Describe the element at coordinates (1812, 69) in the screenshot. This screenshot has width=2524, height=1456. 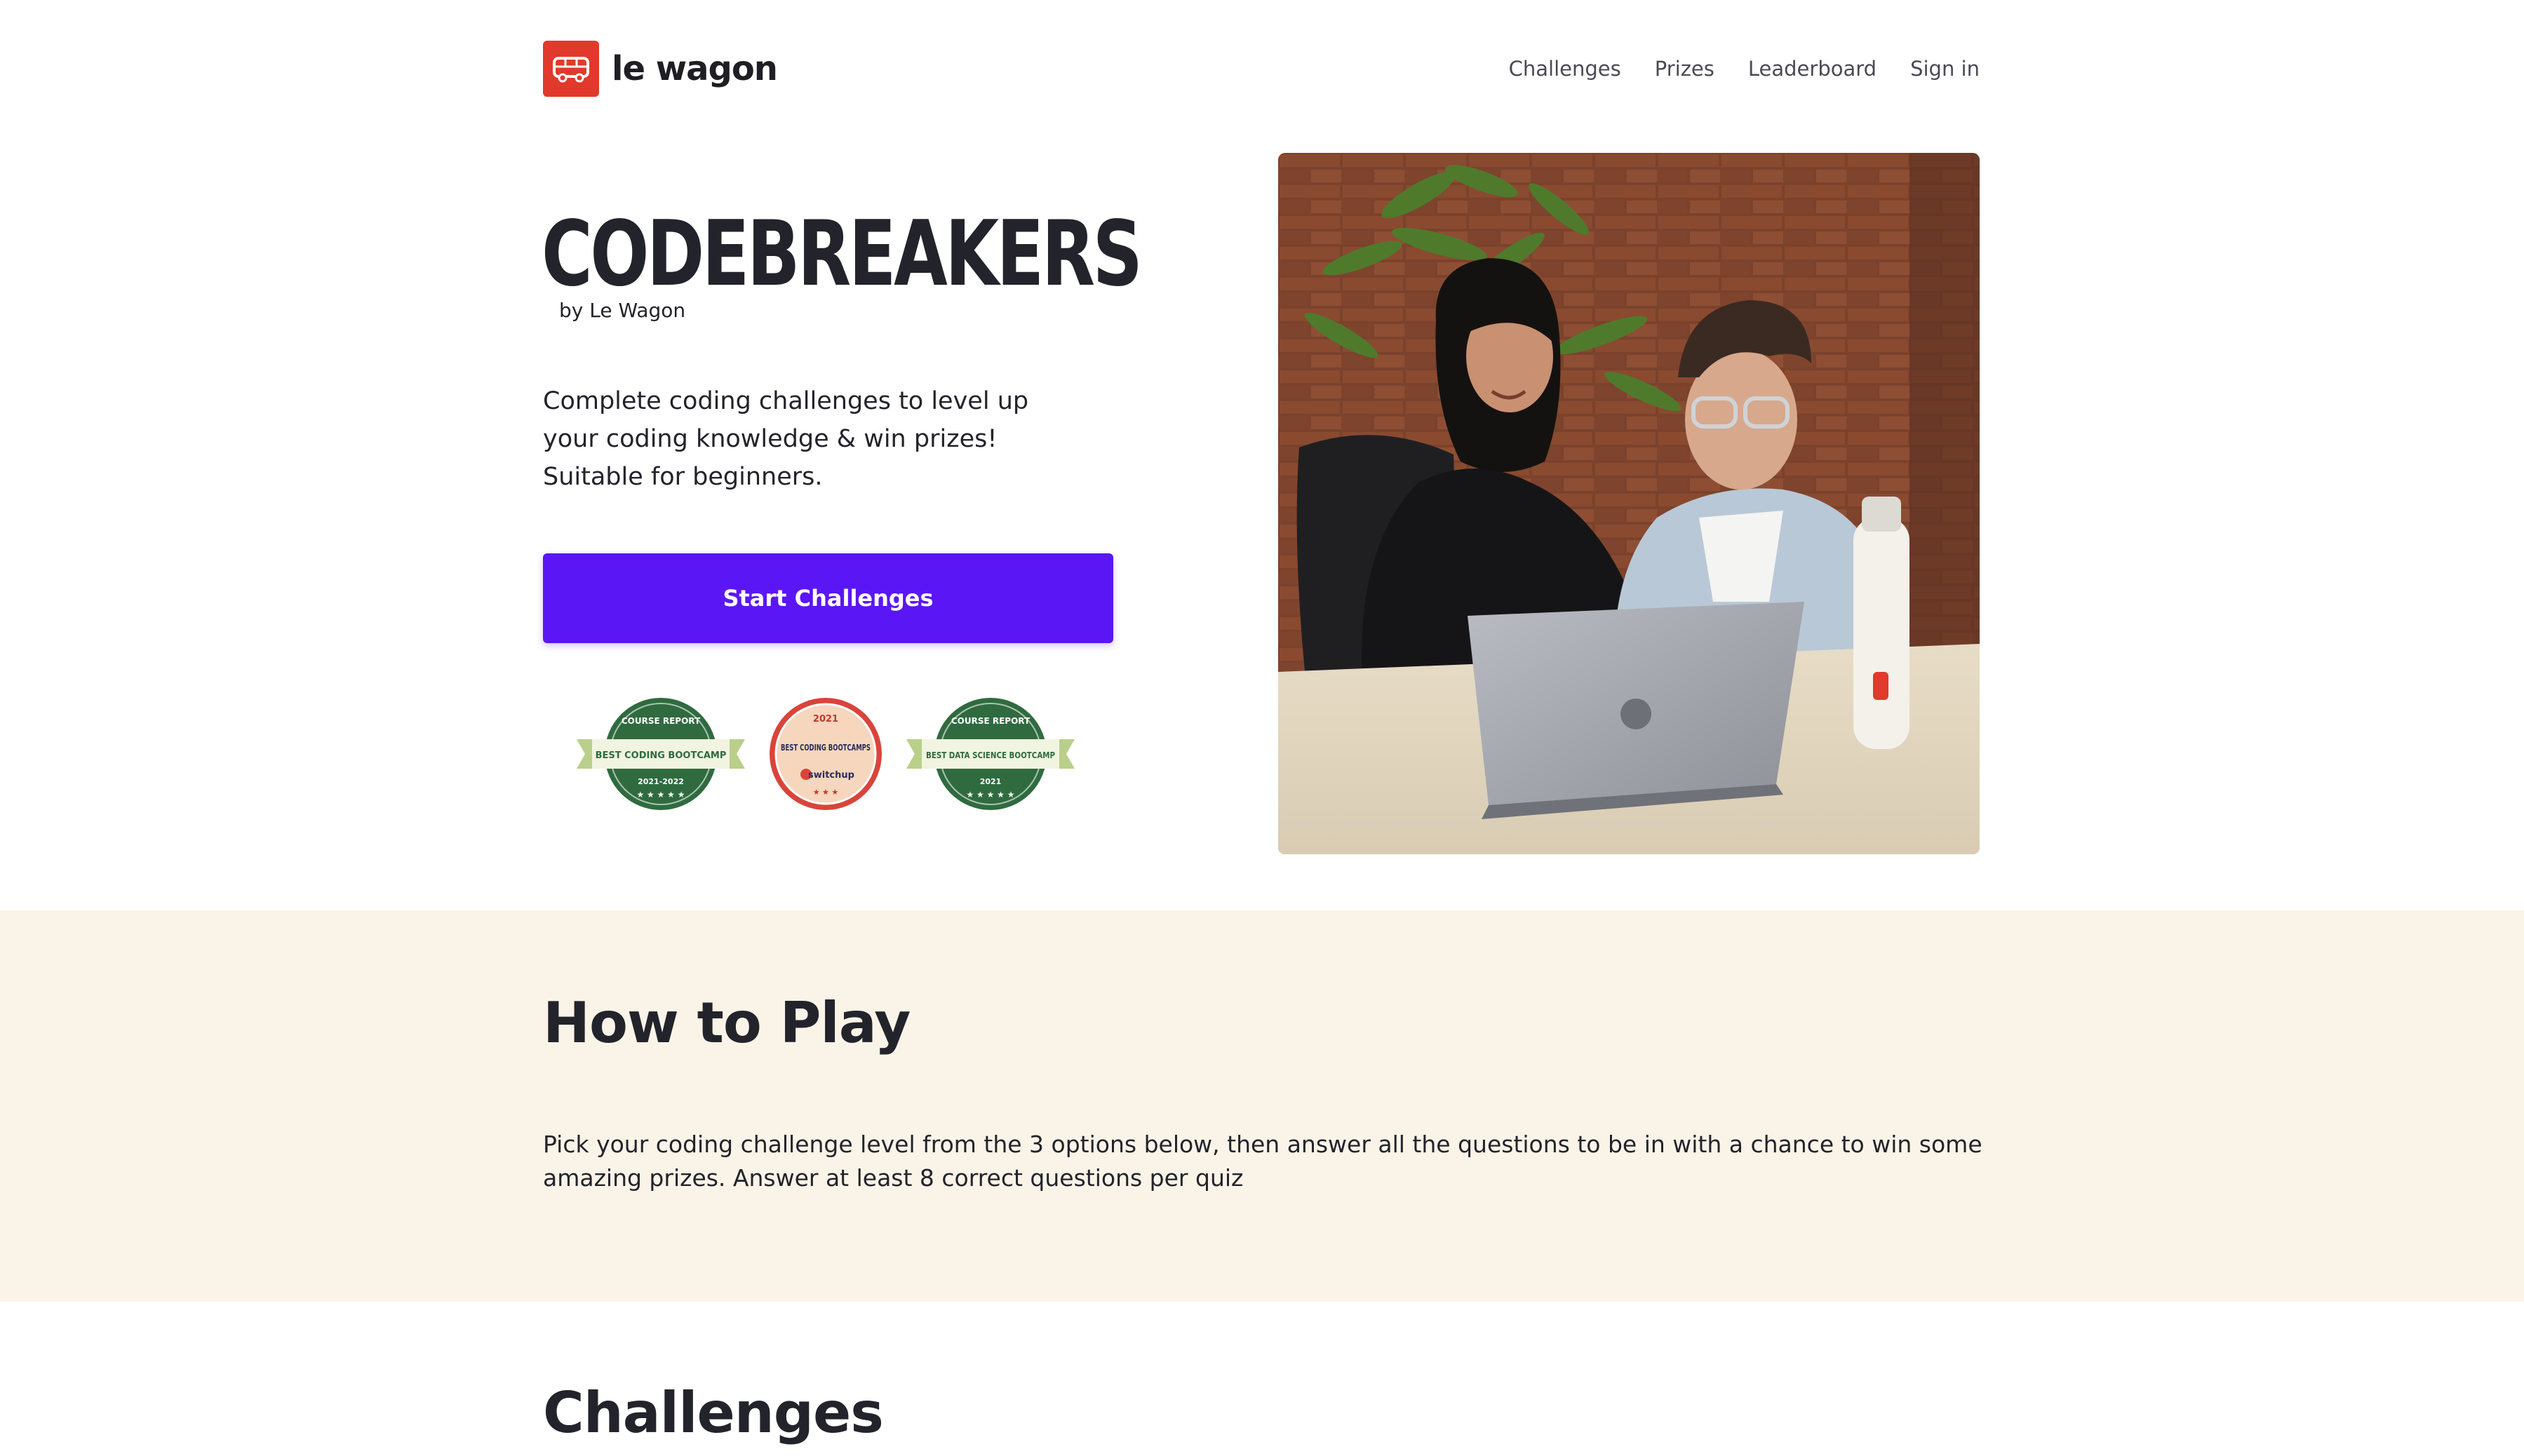
I see `nav-link-leaderboard: Leaderboard` at that location.